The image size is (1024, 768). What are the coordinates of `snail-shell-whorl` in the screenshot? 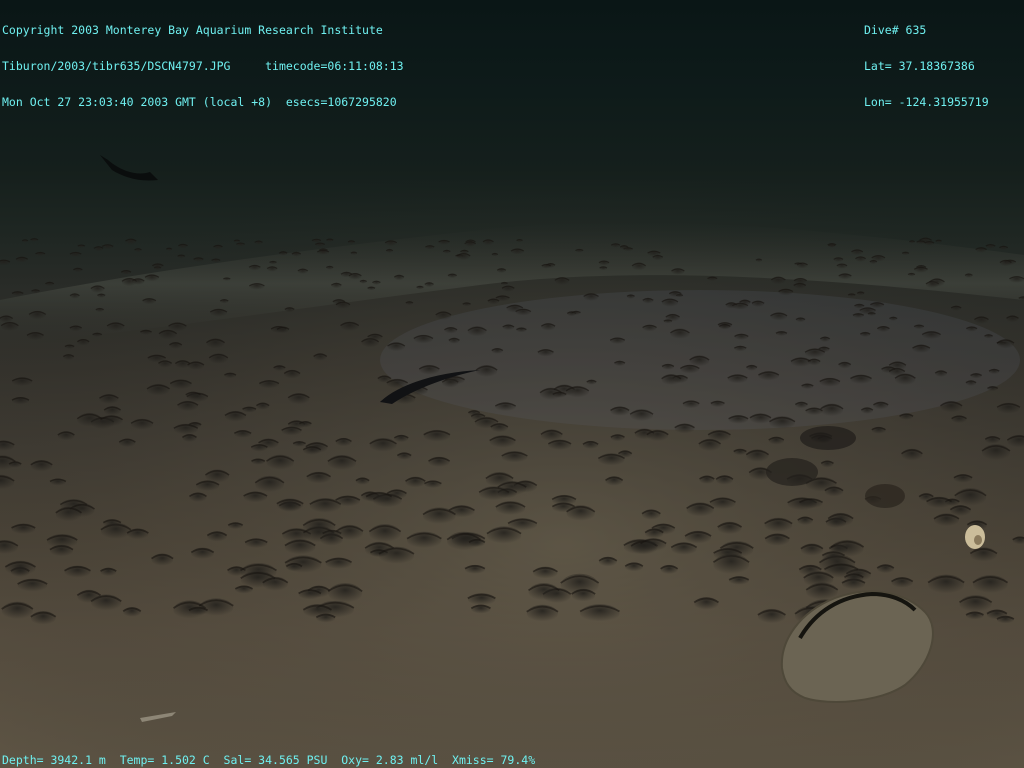 It's located at (978, 540).